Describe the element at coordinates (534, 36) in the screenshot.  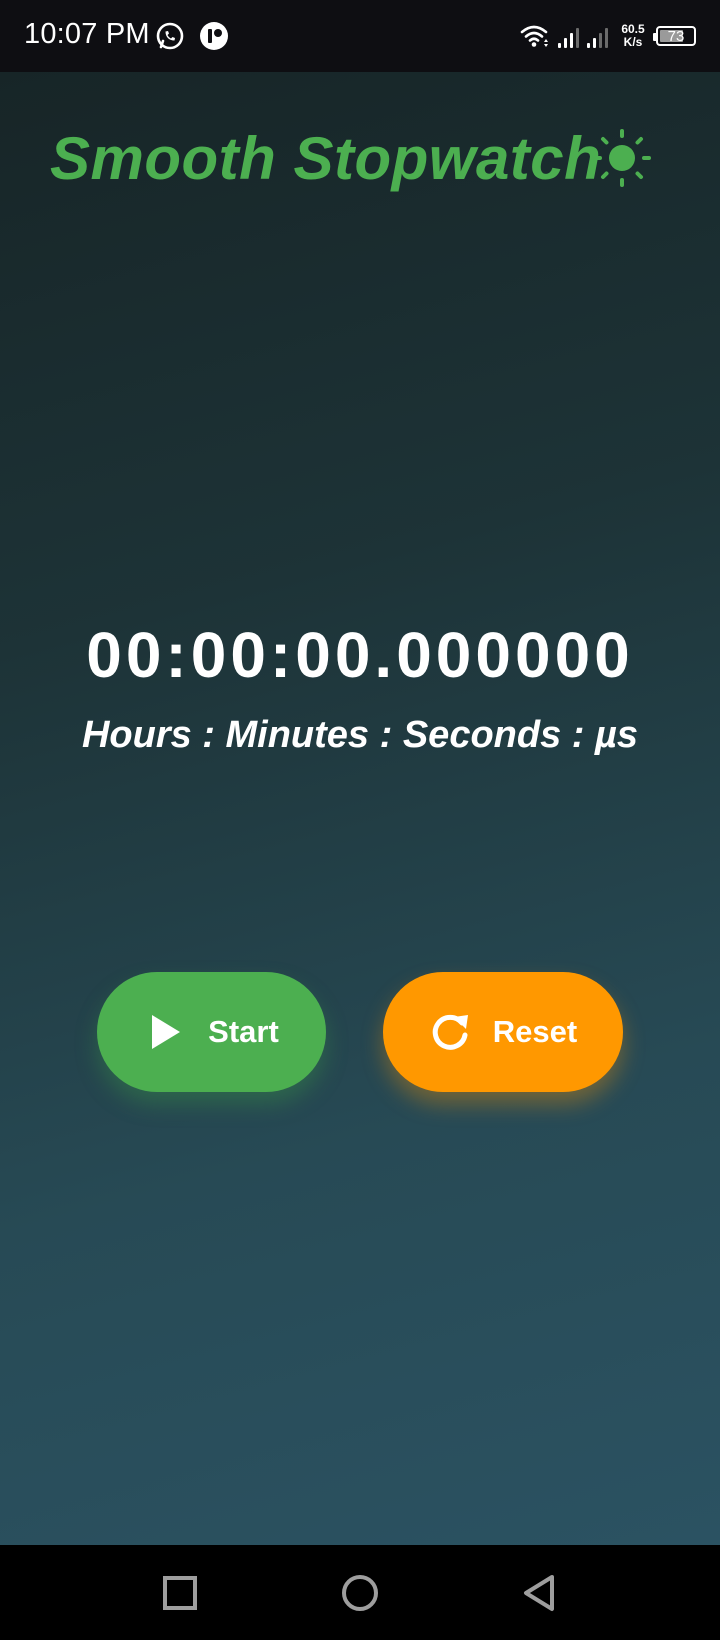
I see `wifi-icon` at that location.